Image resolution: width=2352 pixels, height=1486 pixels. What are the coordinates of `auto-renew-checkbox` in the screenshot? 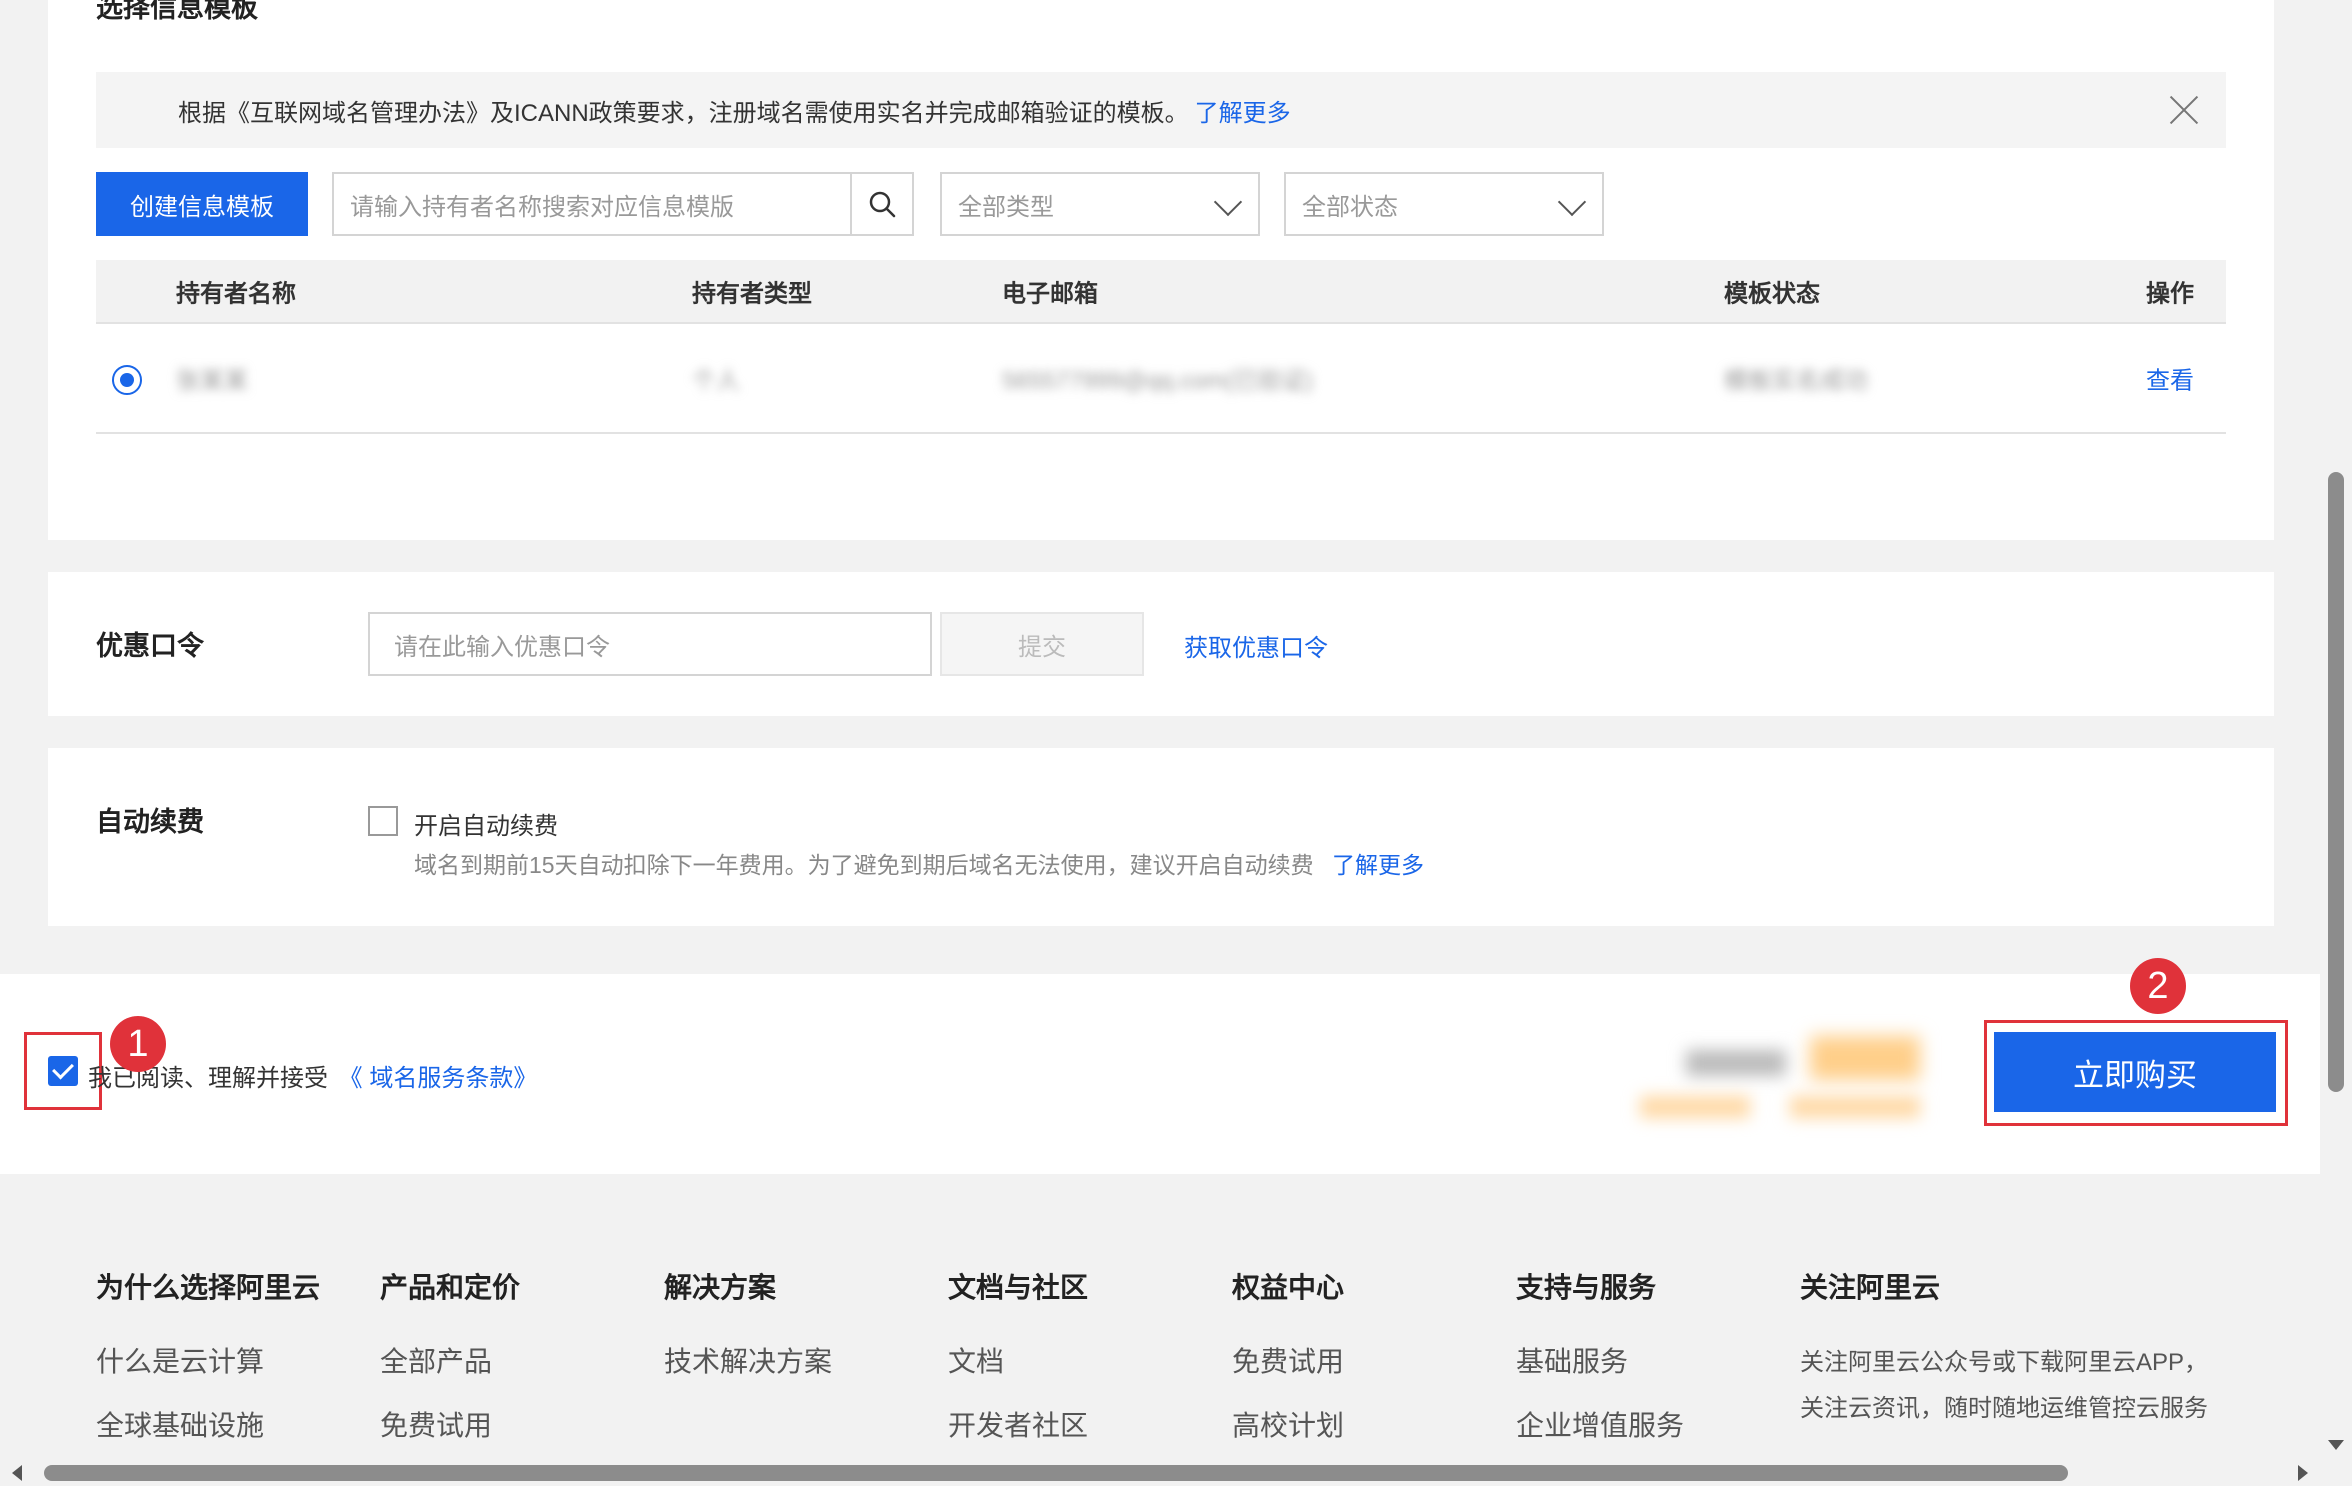 It's located at (383, 821).